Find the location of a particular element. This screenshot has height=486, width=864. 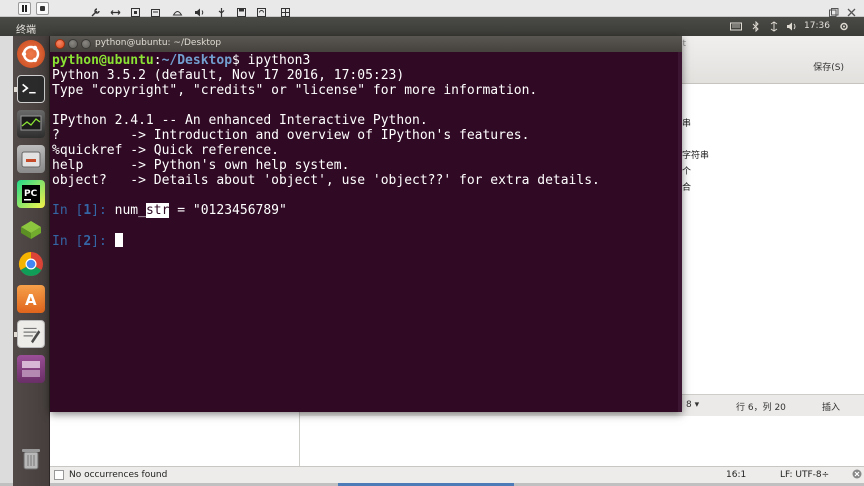

in-prompt-number: 2 is located at coordinates (87, 241).